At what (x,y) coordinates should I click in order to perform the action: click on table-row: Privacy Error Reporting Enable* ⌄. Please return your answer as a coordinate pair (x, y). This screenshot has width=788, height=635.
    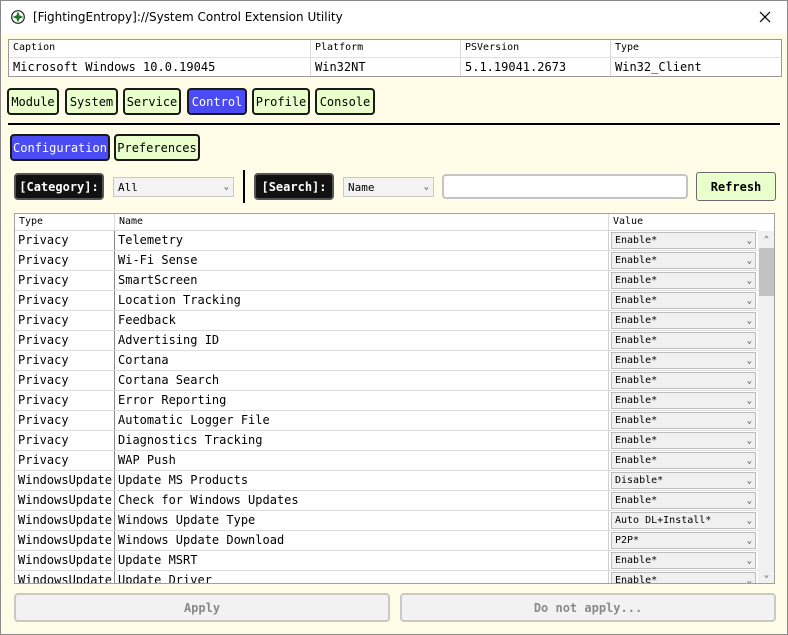
    Looking at the image, I should click on (386, 401).